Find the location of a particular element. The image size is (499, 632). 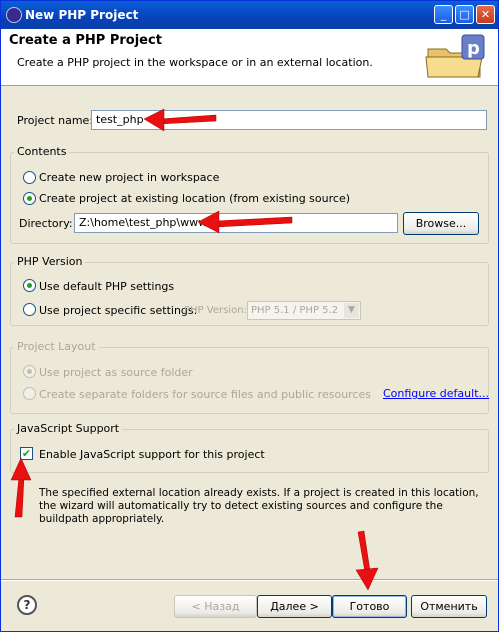

minimize-button: _ is located at coordinates (443, 14).